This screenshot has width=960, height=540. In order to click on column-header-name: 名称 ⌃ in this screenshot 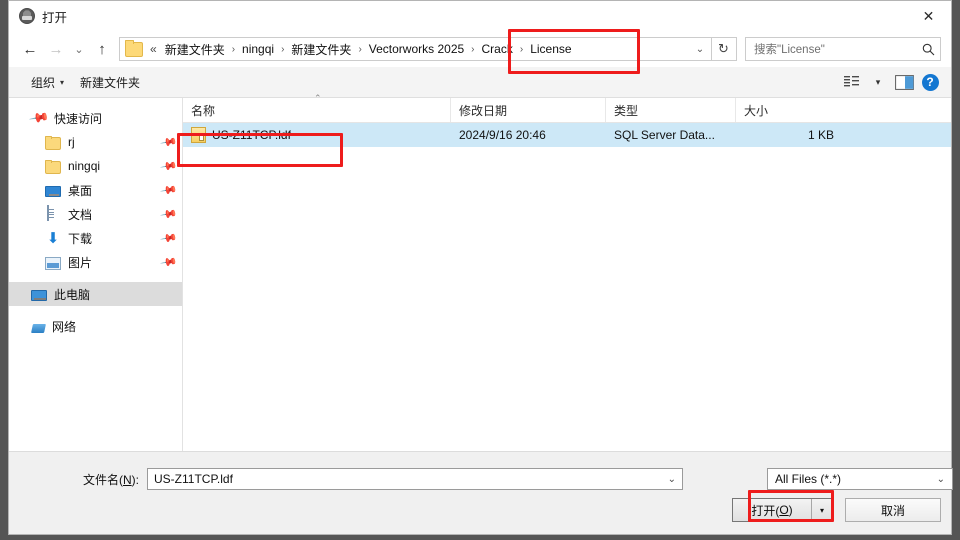, I will do `click(317, 107)`.